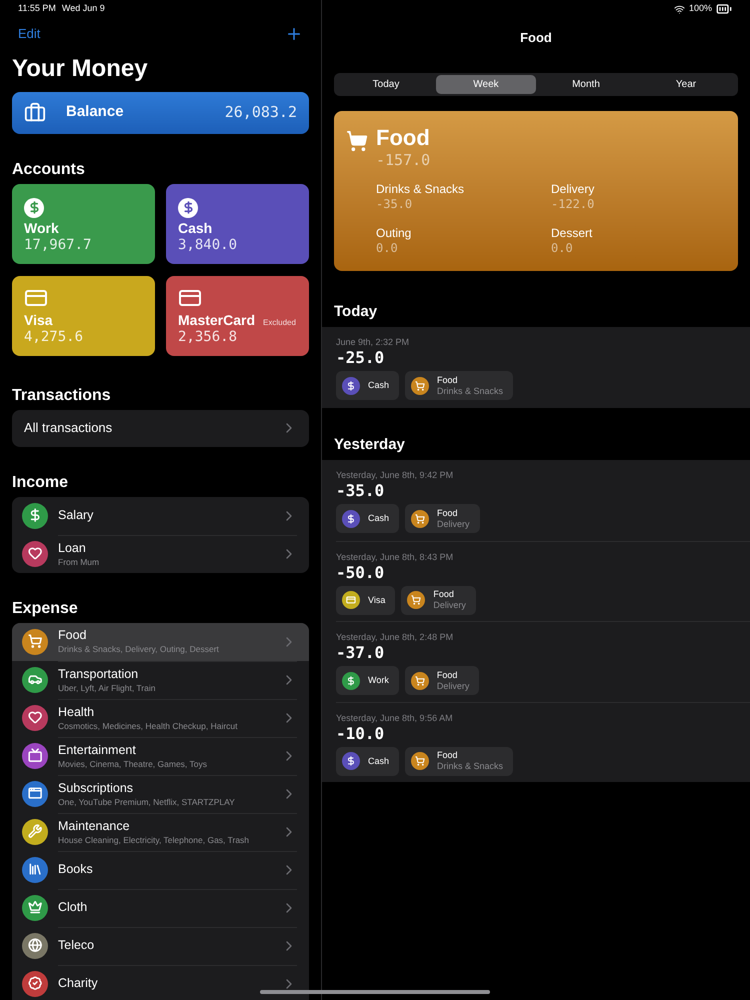 This screenshot has width=750, height=1000. Describe the element at coordinates (573, 204) in the screenshot. I see `subcategory-amount: -122.0` at that location.